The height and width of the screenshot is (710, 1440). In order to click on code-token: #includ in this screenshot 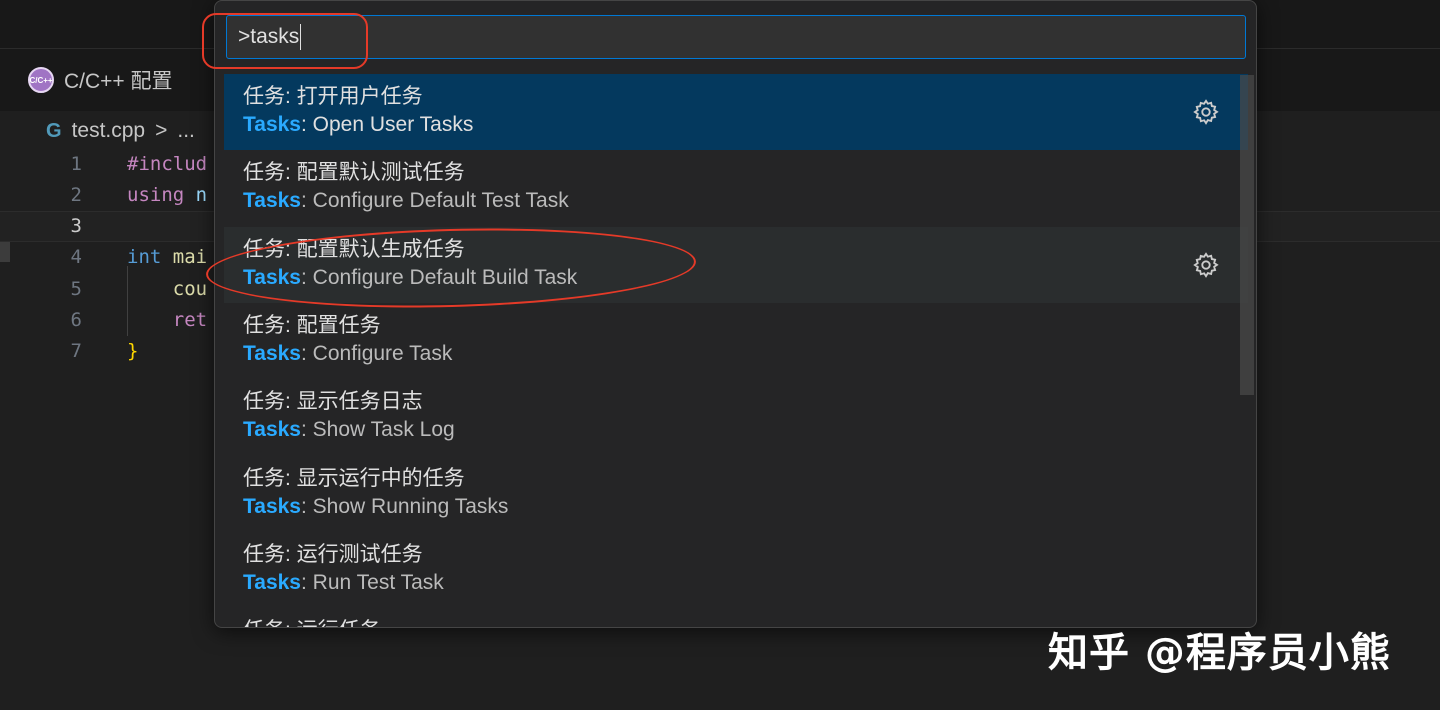, I will do `click(167, 163)`.